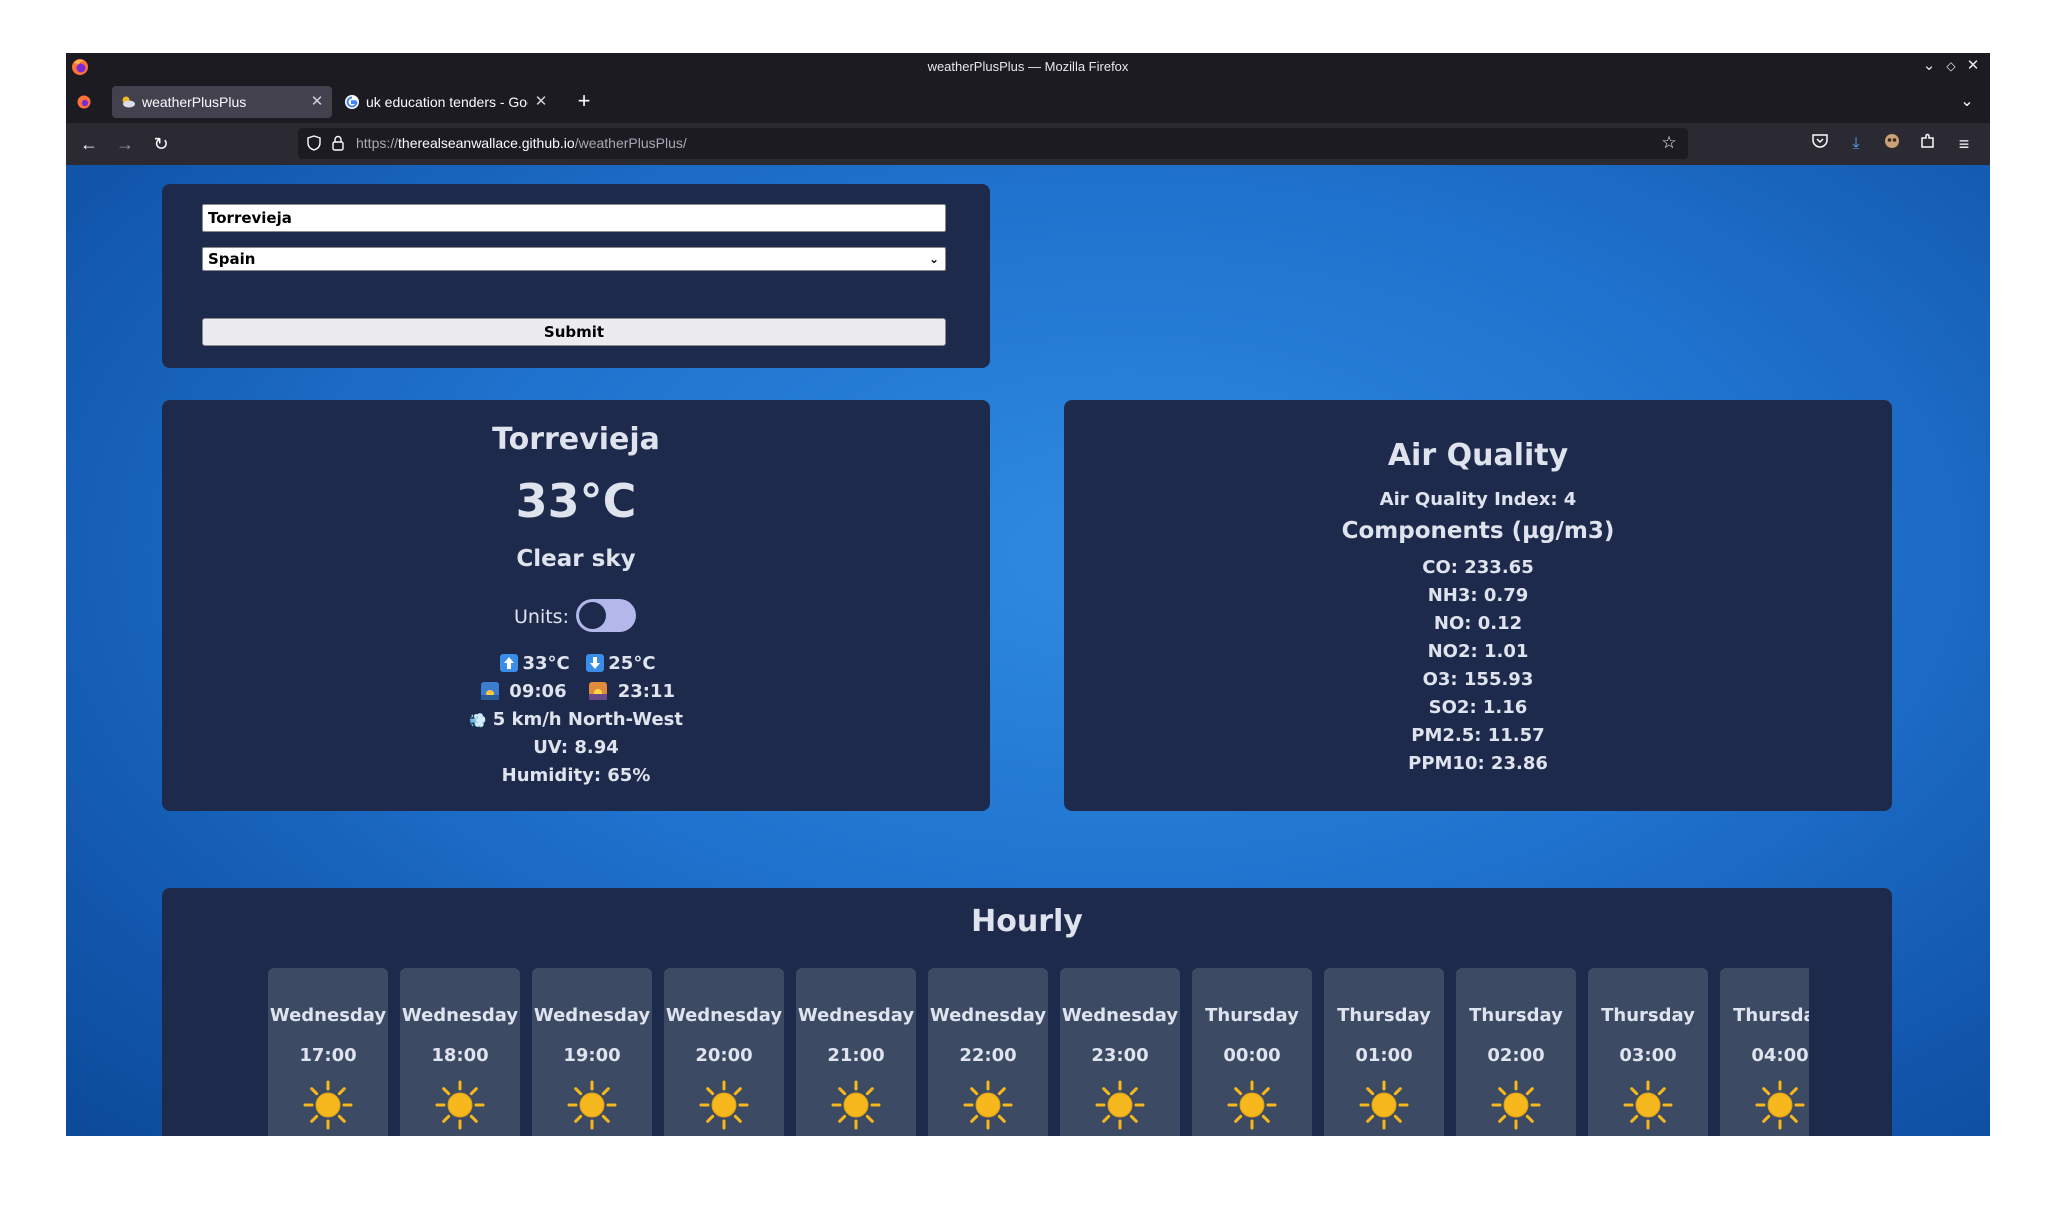 This screenshot has width=2050, height=1210. Describe the element at coordinates (194, 102) in the screenshot. I see `tab-label: weatherPlusPlus` at that location.